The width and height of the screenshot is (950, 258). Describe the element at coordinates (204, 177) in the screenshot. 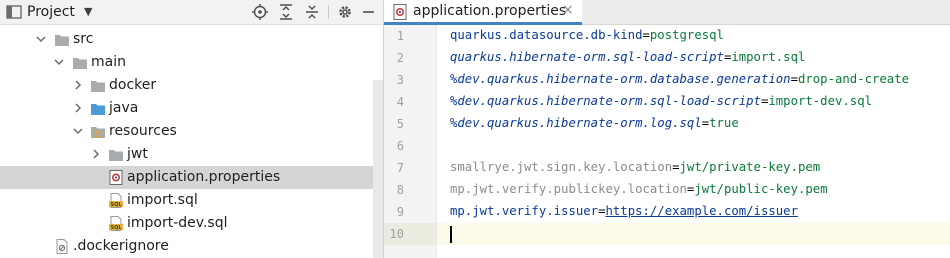

I see `tree-item-label: application.properties` at that location.